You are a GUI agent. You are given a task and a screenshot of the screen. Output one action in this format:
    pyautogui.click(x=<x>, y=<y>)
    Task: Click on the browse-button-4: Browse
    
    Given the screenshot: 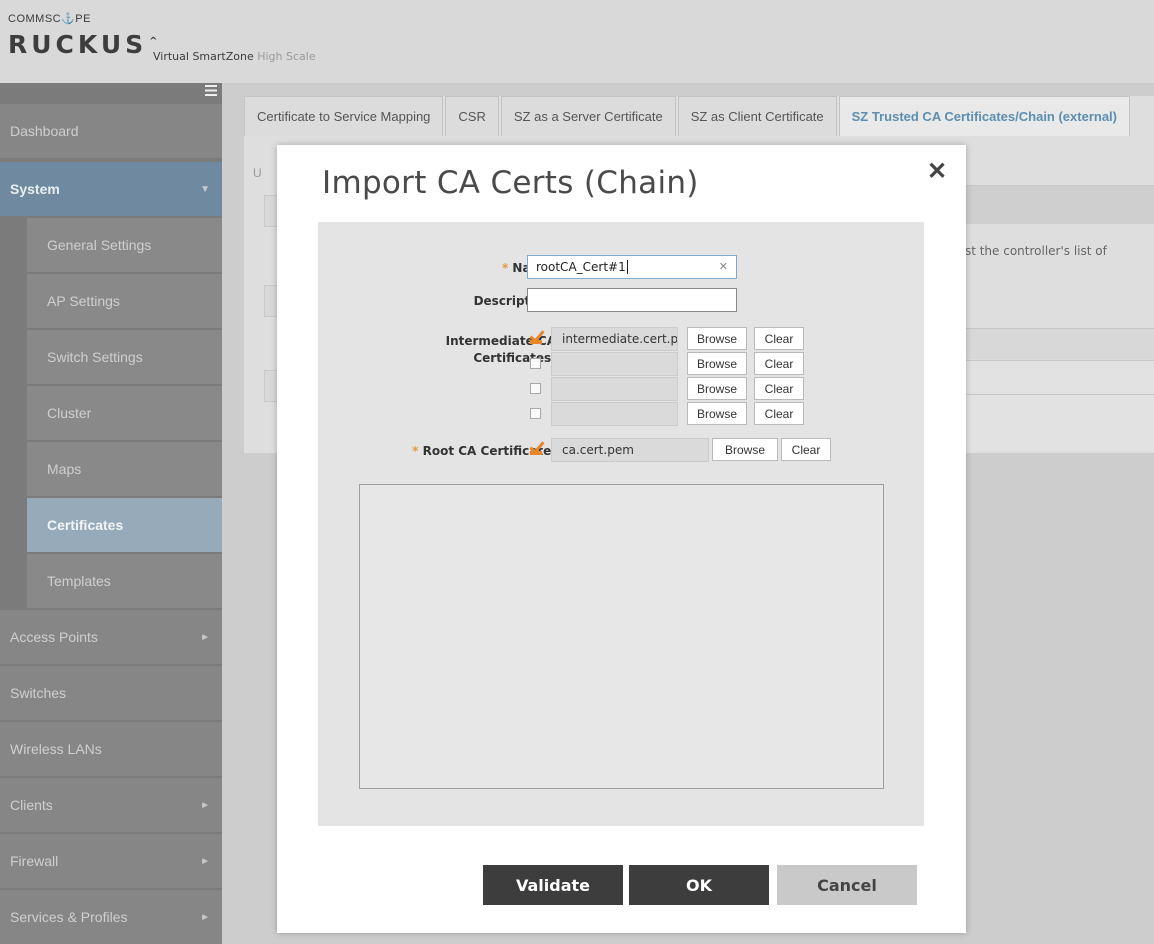 What is the action you would take?
    pyautogui.click(x=717, y=413)
    